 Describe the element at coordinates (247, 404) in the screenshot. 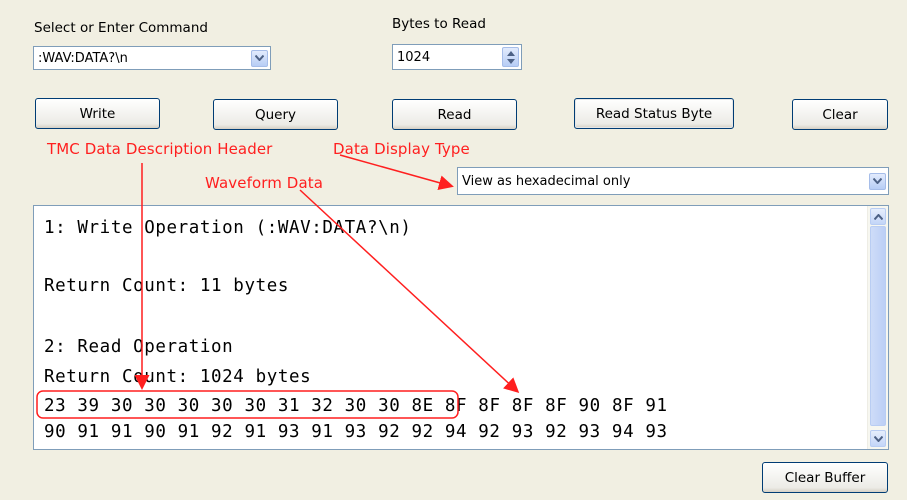

I see `tmc-header-highlight-box` at that location.